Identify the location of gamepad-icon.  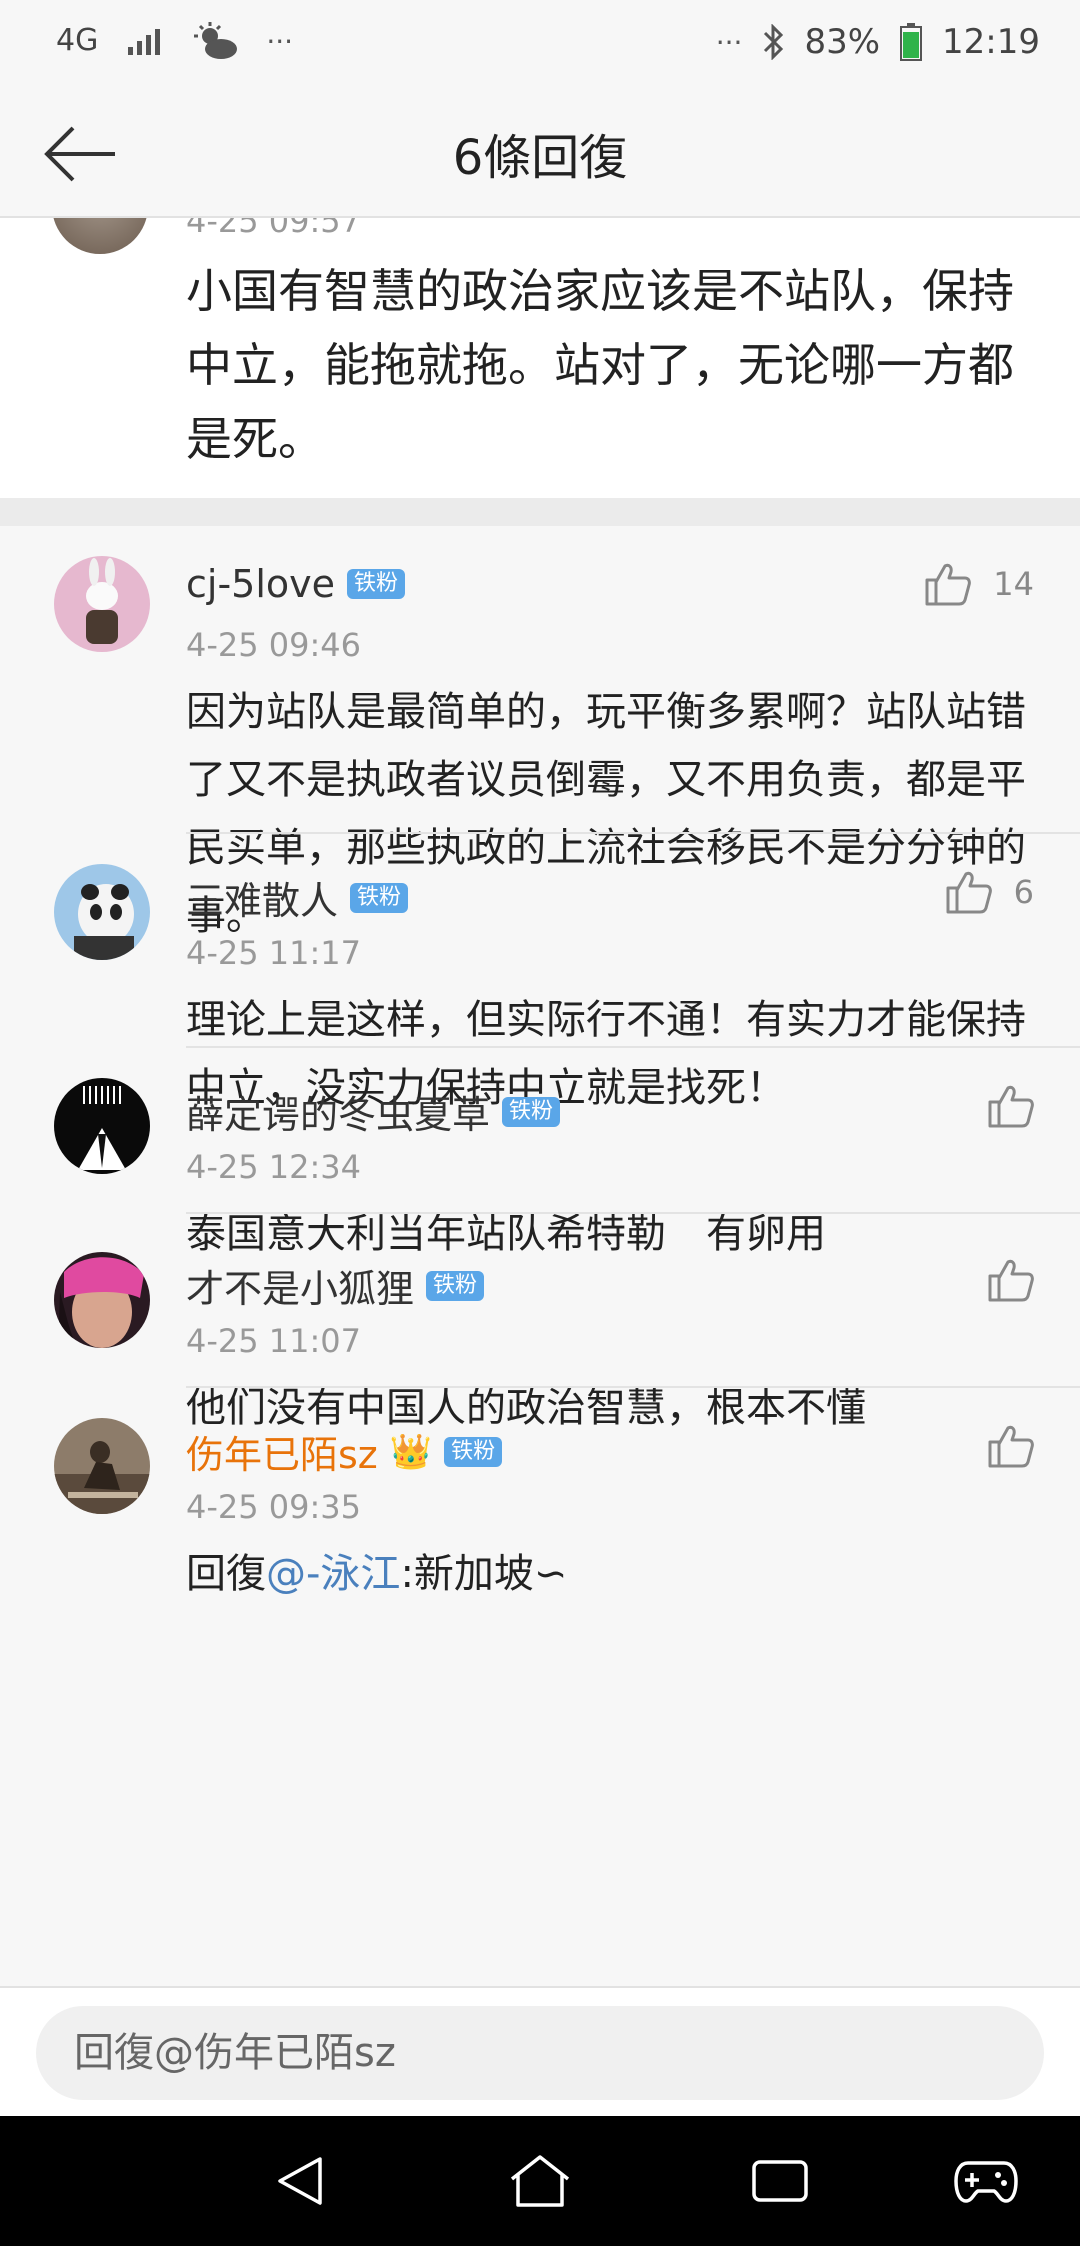
(986, 2182).